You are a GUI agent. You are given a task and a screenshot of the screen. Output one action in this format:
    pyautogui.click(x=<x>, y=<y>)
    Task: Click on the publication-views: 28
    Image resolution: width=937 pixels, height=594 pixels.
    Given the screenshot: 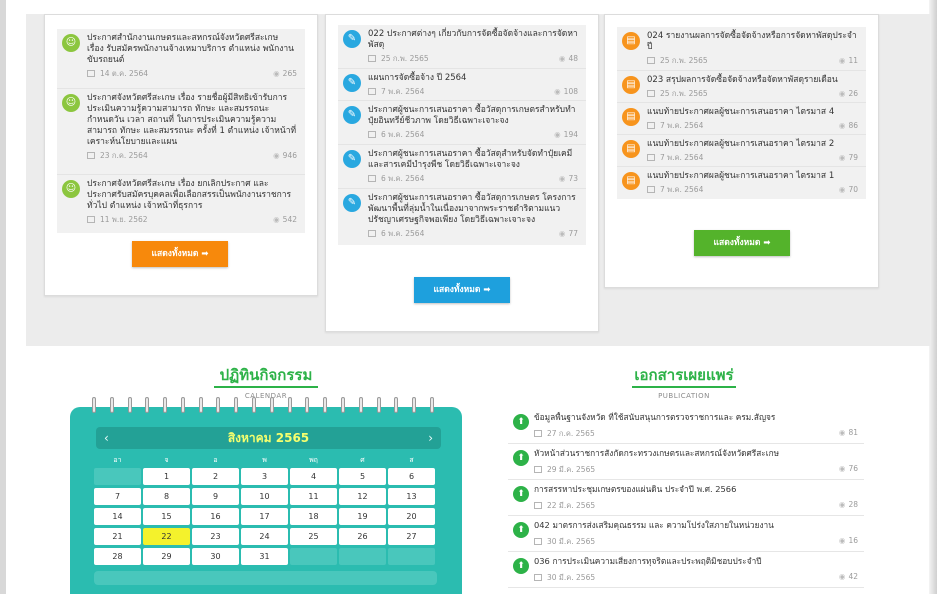 What is the action you would take?
    pyautogui.click(x=853, y=504)
    